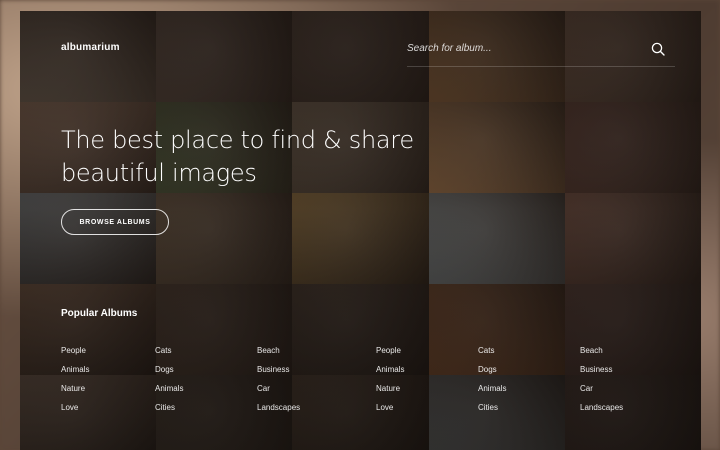  Describe the element at coordinates (237, 140) in the screenshot. I see `hero-line-1: The best place to find & share` at that location.